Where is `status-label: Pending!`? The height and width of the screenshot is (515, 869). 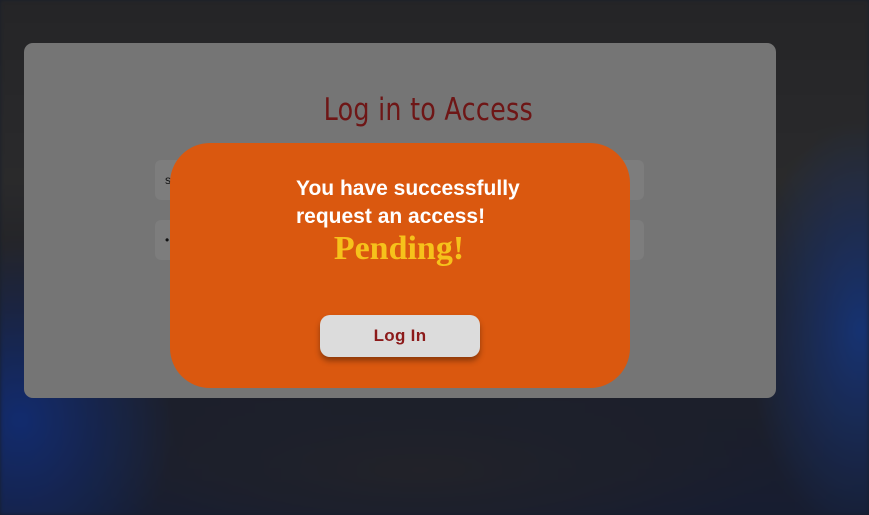 status-label: Pending! is located at coordinates (399, 248).